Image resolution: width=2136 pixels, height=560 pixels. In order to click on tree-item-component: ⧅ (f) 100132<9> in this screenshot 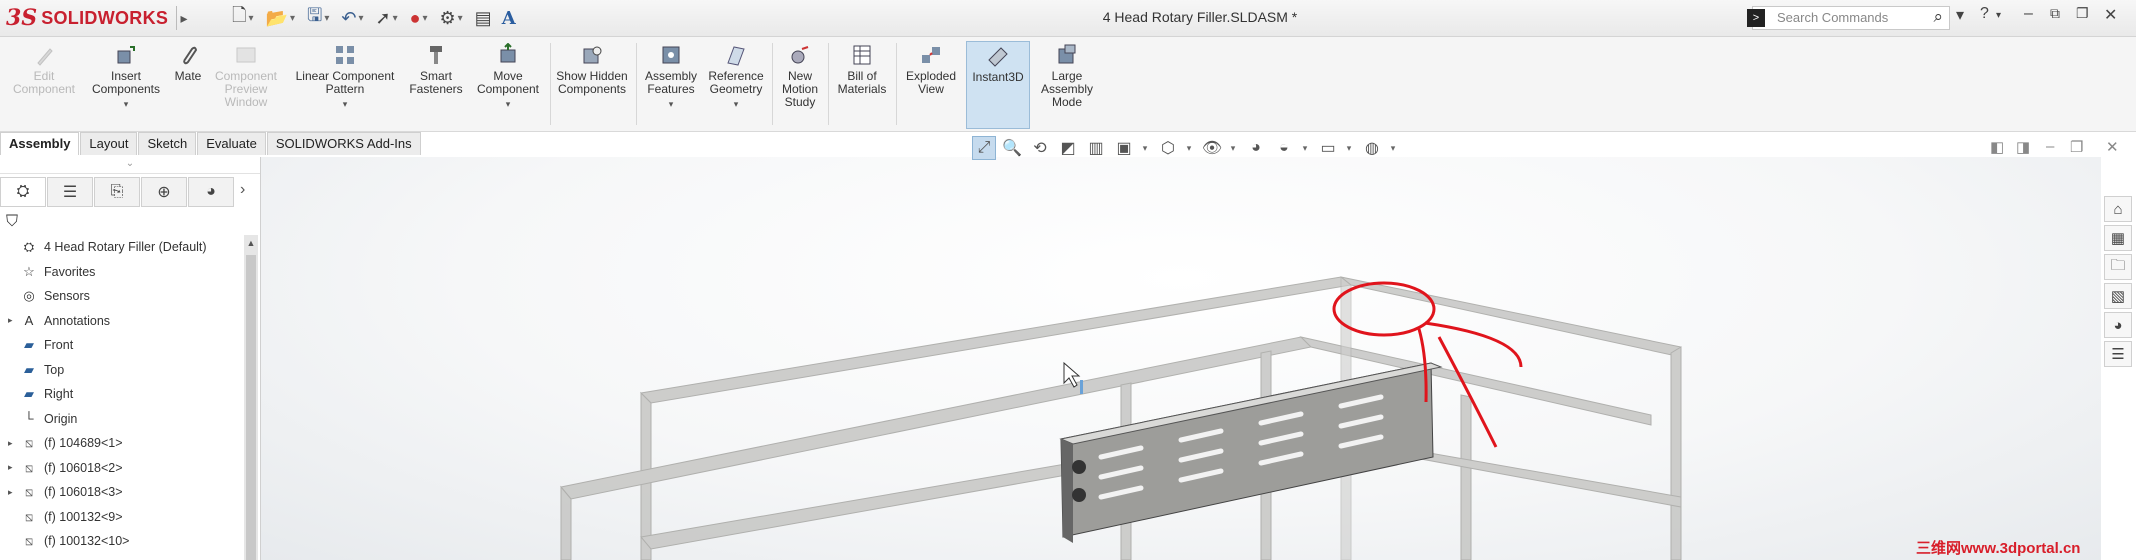, I will do `click(122, 517)`.